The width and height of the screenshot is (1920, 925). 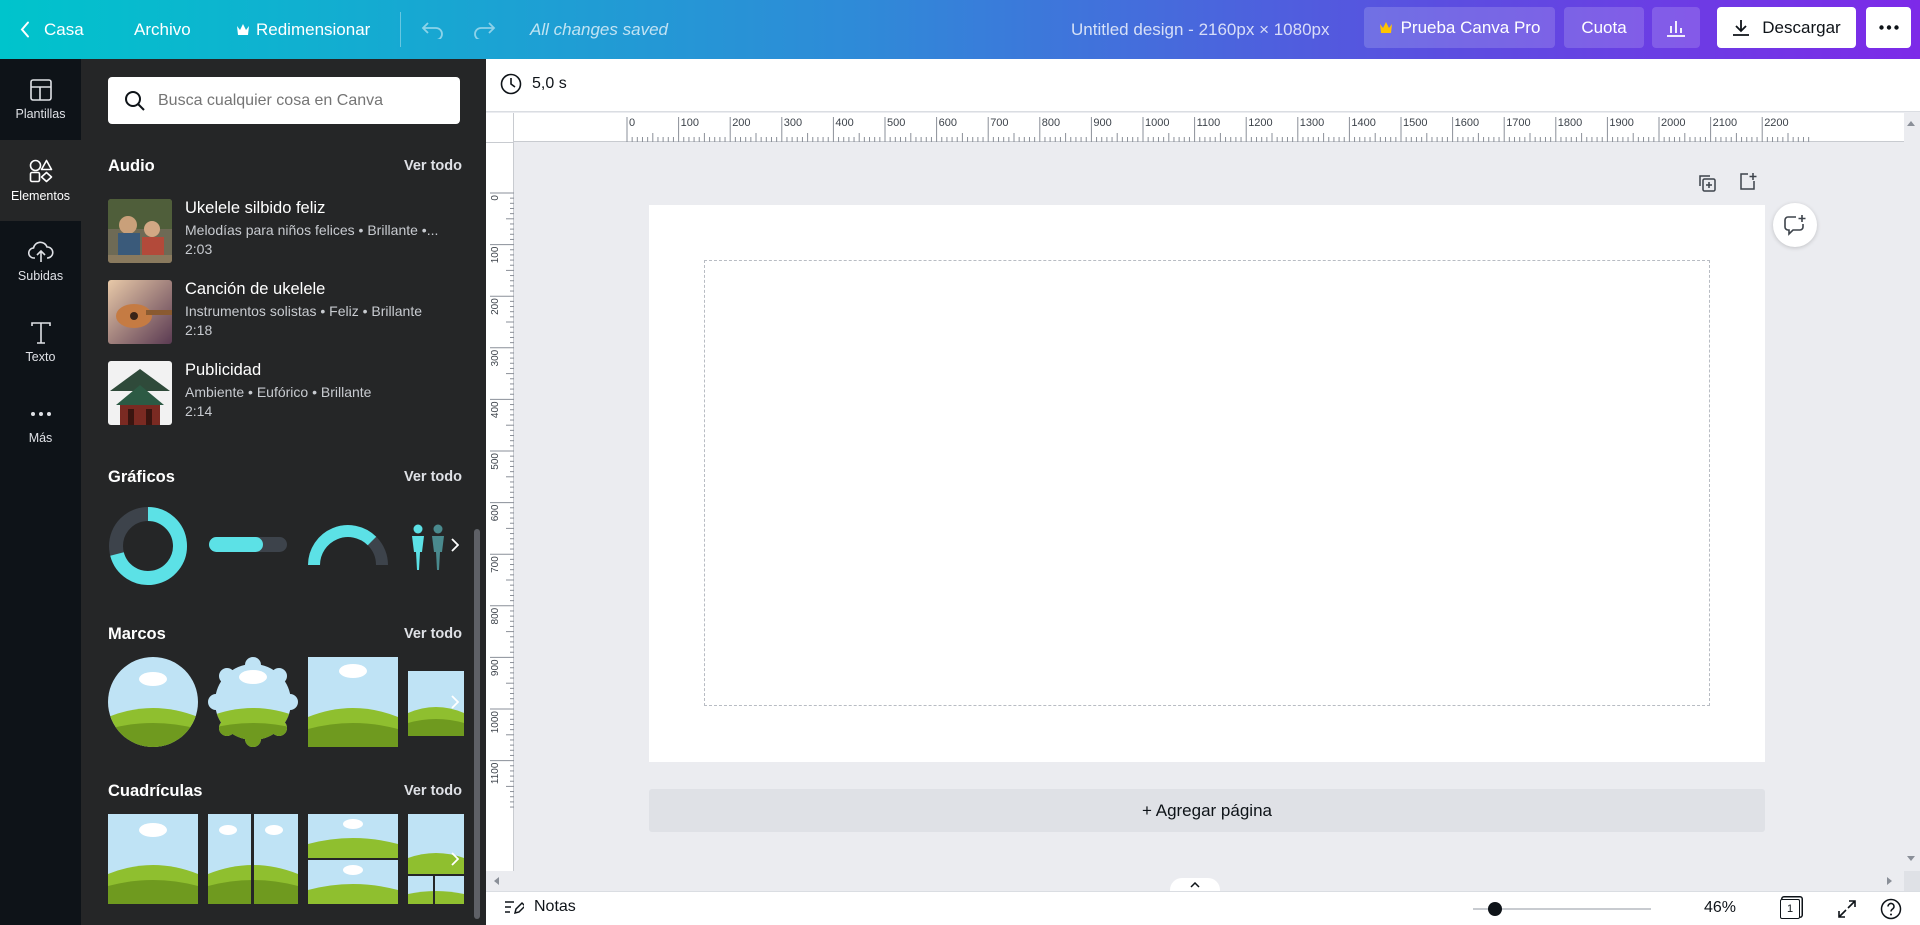 What do you see at coordinates (632, 123) in the screenshot?
I see `ruler-h-label: 0` at bounding box center [632, 123].